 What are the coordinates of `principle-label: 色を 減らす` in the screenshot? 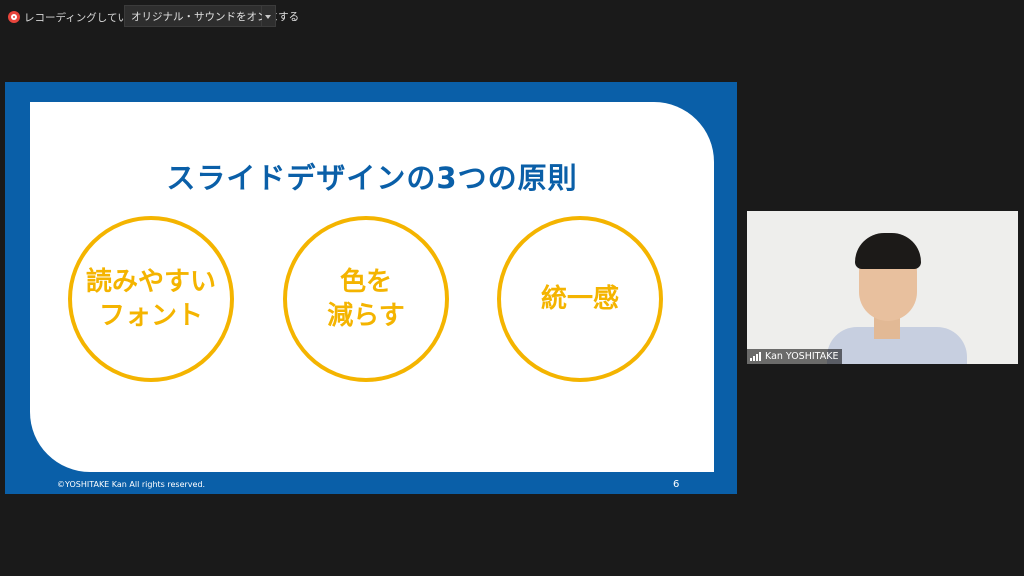 It's located at (366, 299).